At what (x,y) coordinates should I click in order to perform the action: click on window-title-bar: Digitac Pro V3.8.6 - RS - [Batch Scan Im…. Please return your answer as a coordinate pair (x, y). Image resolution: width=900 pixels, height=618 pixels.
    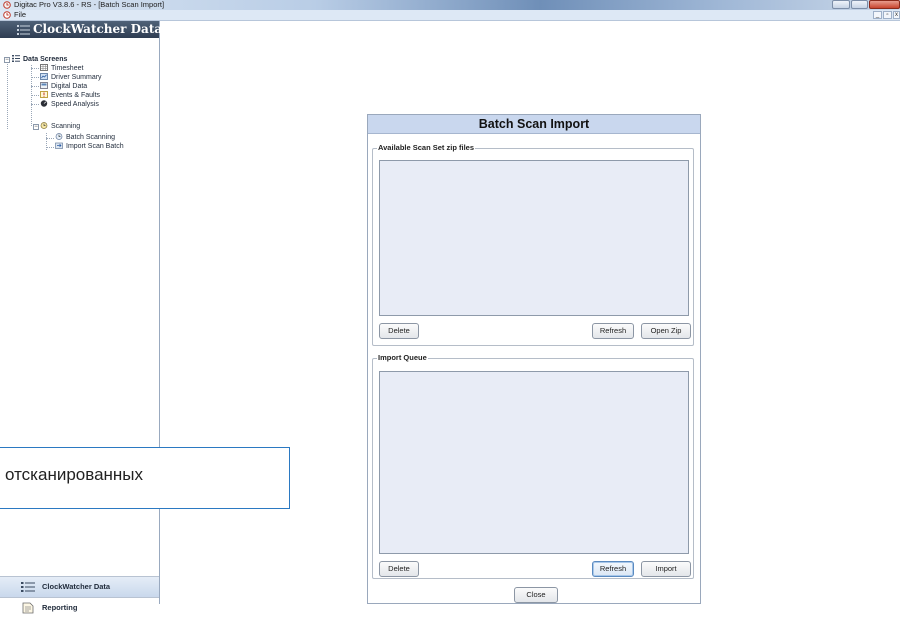
    Looking at the image, I should click on (450, 5).